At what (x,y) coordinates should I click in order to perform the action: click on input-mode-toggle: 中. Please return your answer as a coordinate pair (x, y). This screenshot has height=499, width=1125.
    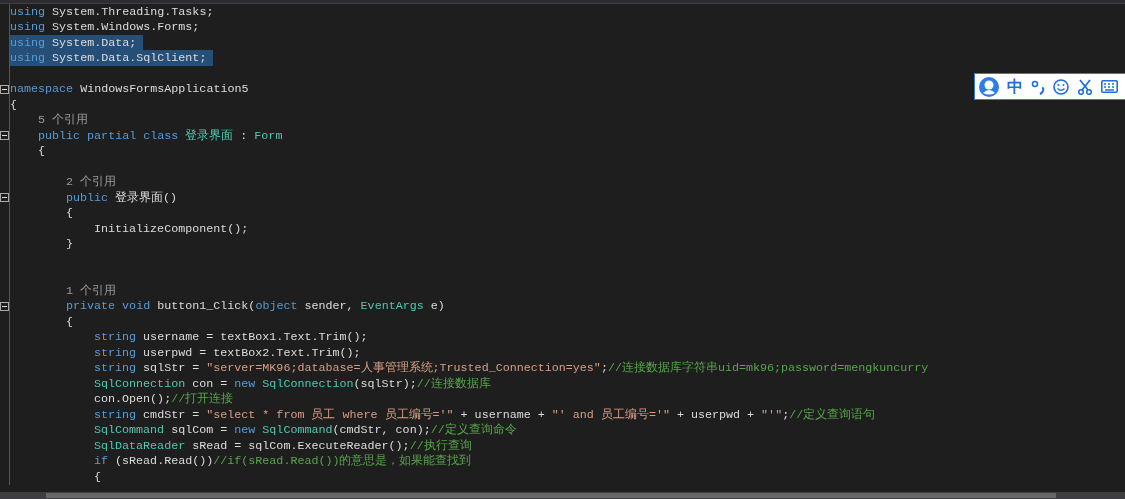
    Looking at the image, I should click on (1015, 86).